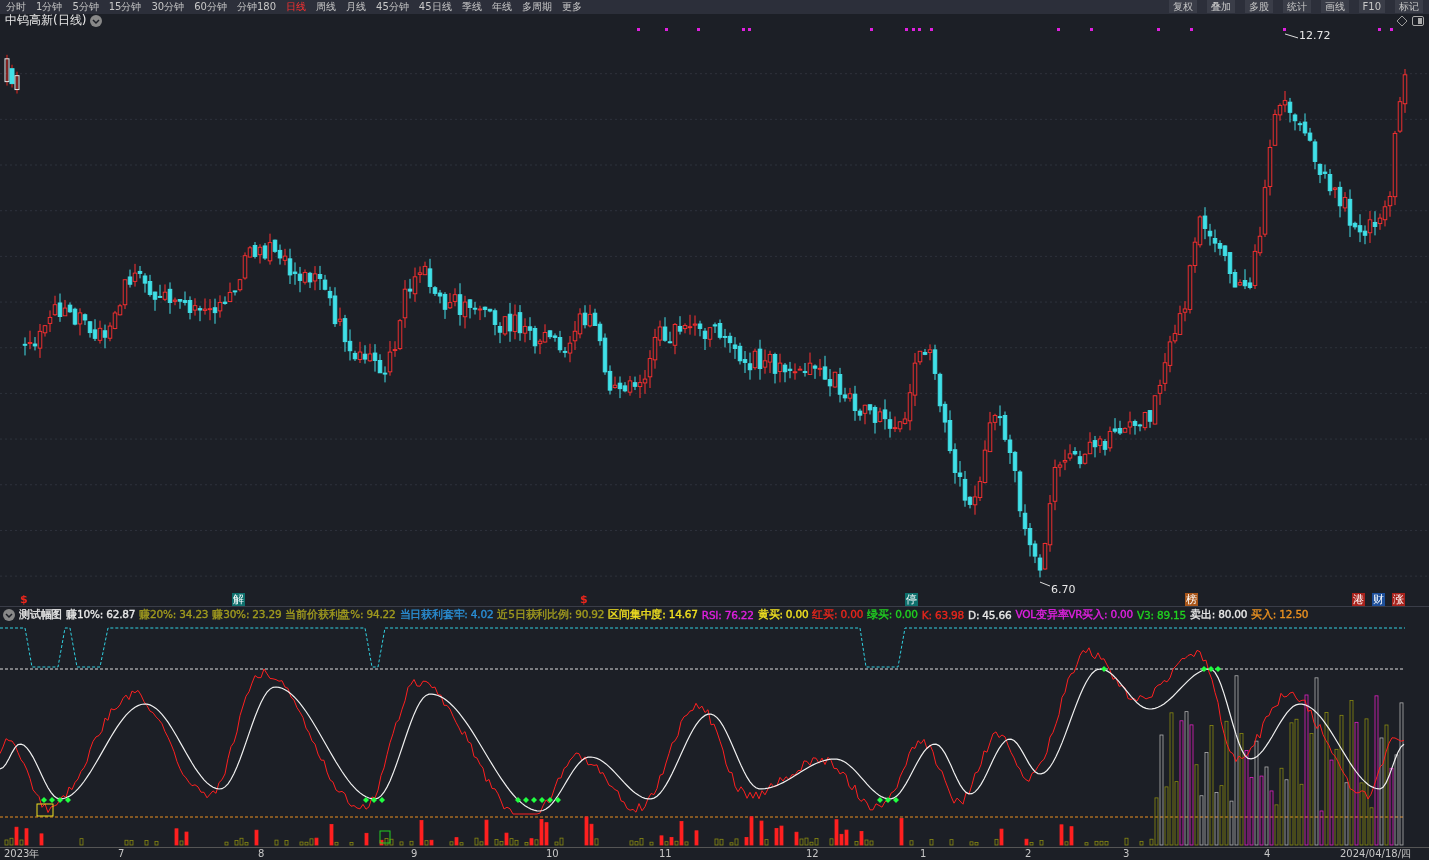  I want to click on period-tab: 5分钟, so click(85, 7).